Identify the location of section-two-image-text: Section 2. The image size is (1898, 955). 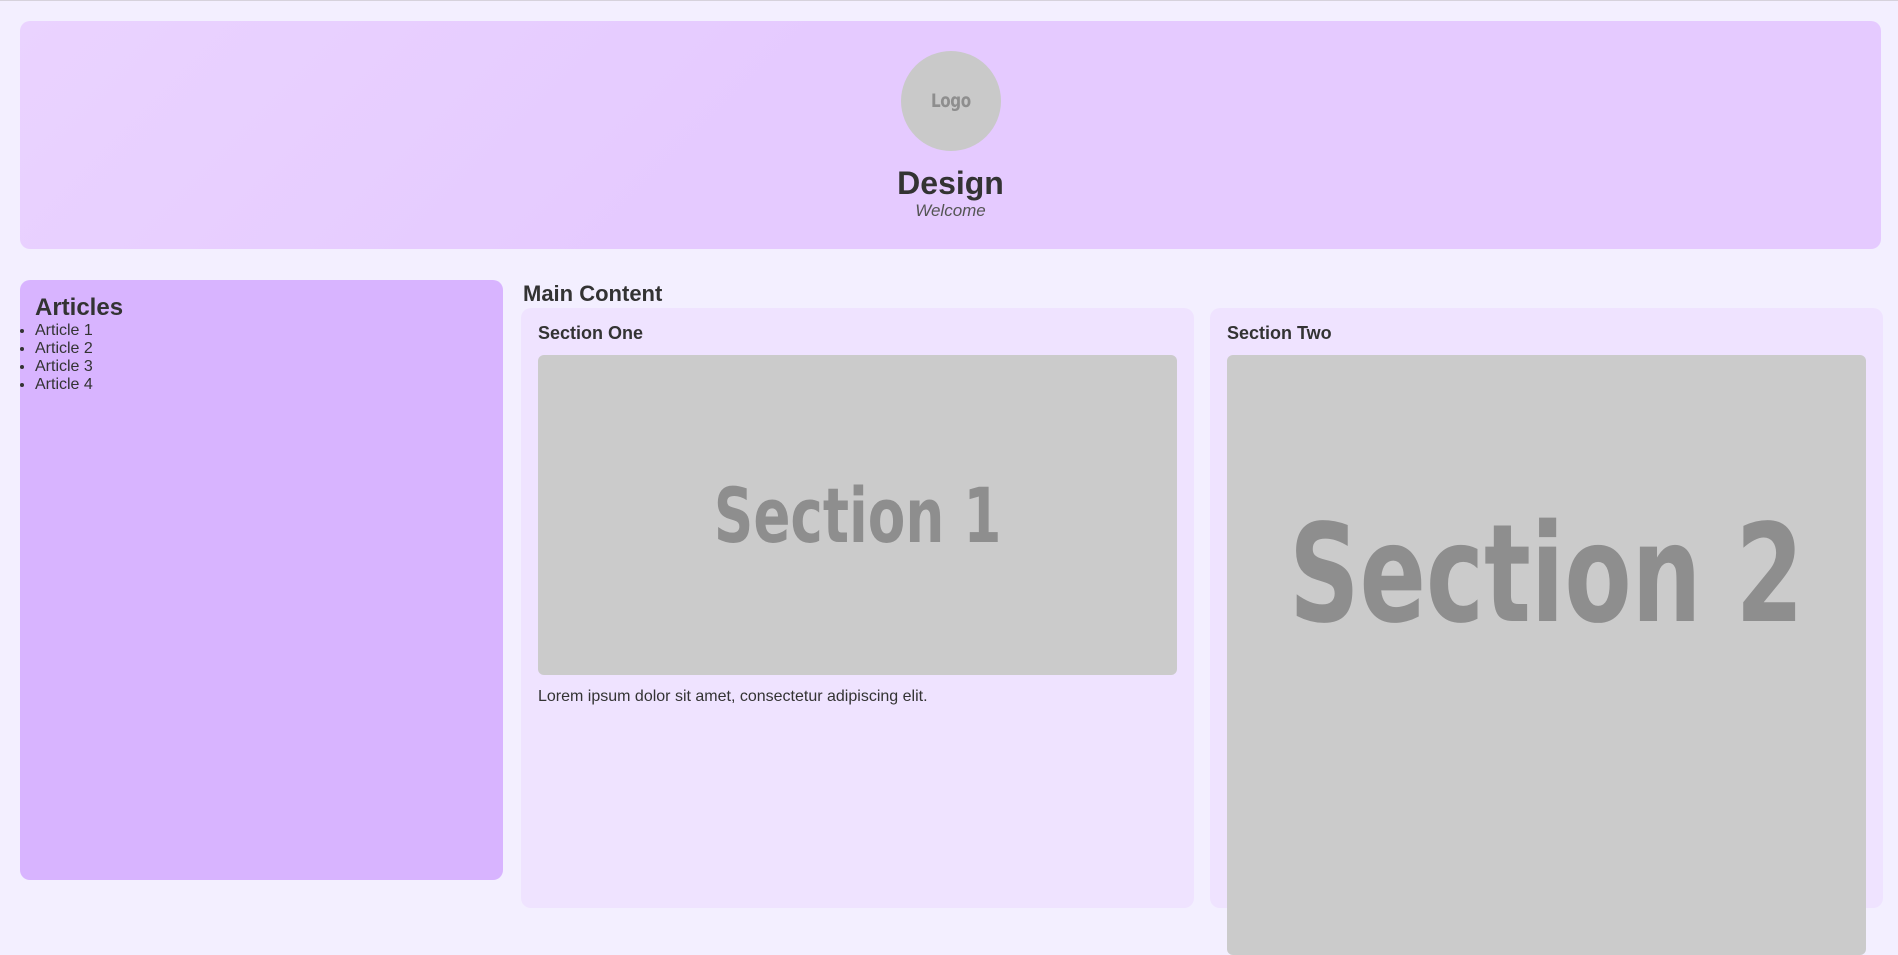
(1546, 575).